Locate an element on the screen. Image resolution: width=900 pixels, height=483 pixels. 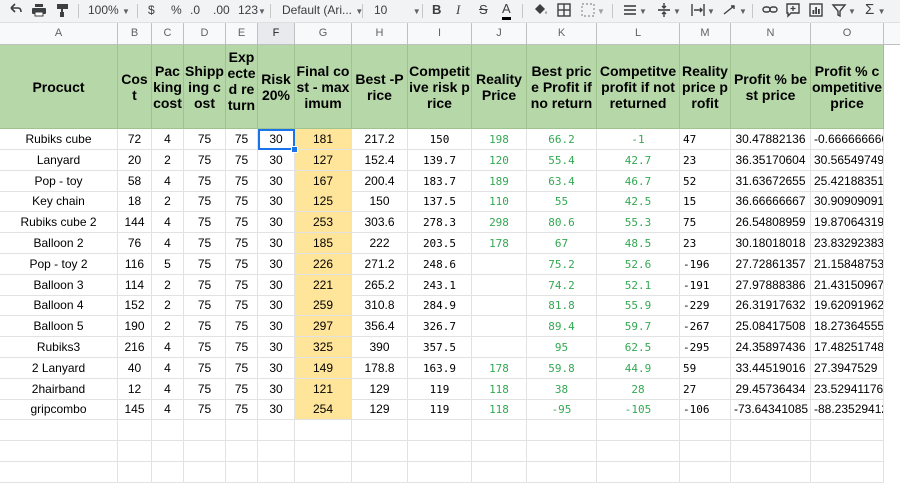
cell-best-price: 356.4 is located at coordinates (380, 327).